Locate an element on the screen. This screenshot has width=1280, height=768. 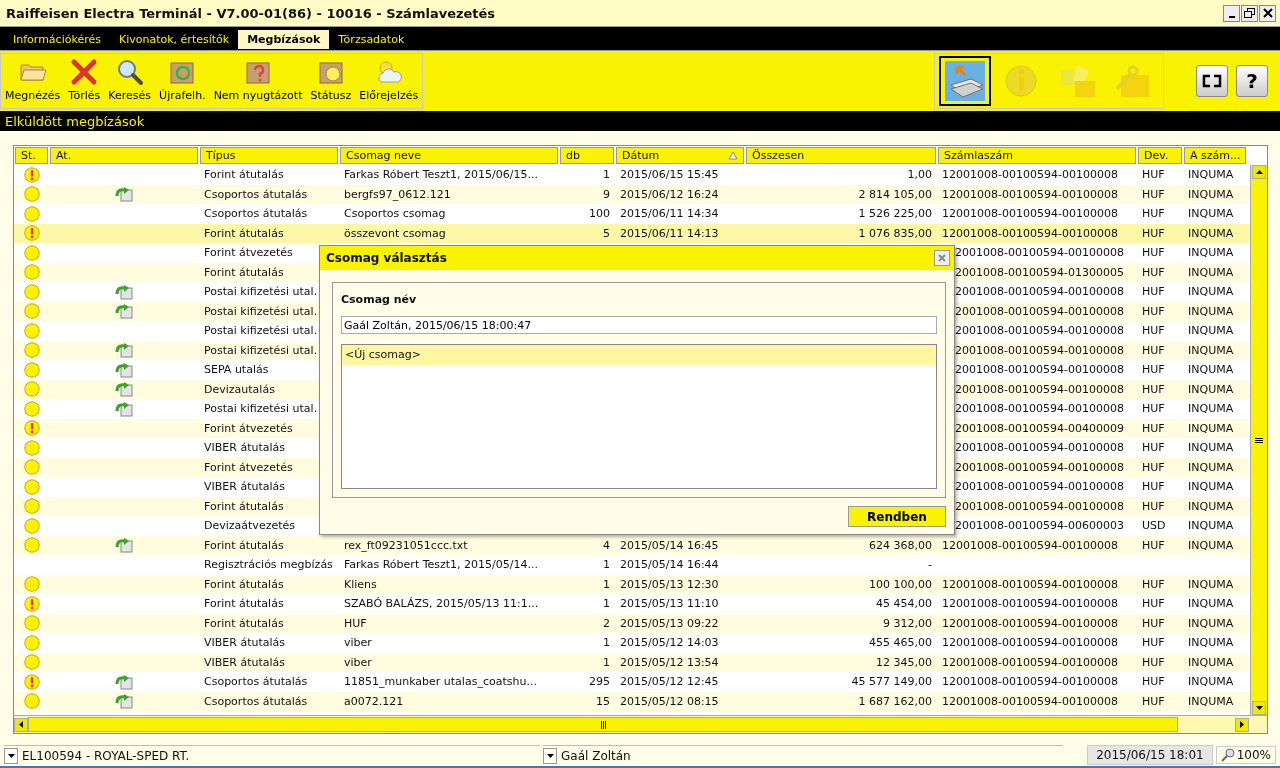
scroll-right-icon is located at coordinates (1242, 724).